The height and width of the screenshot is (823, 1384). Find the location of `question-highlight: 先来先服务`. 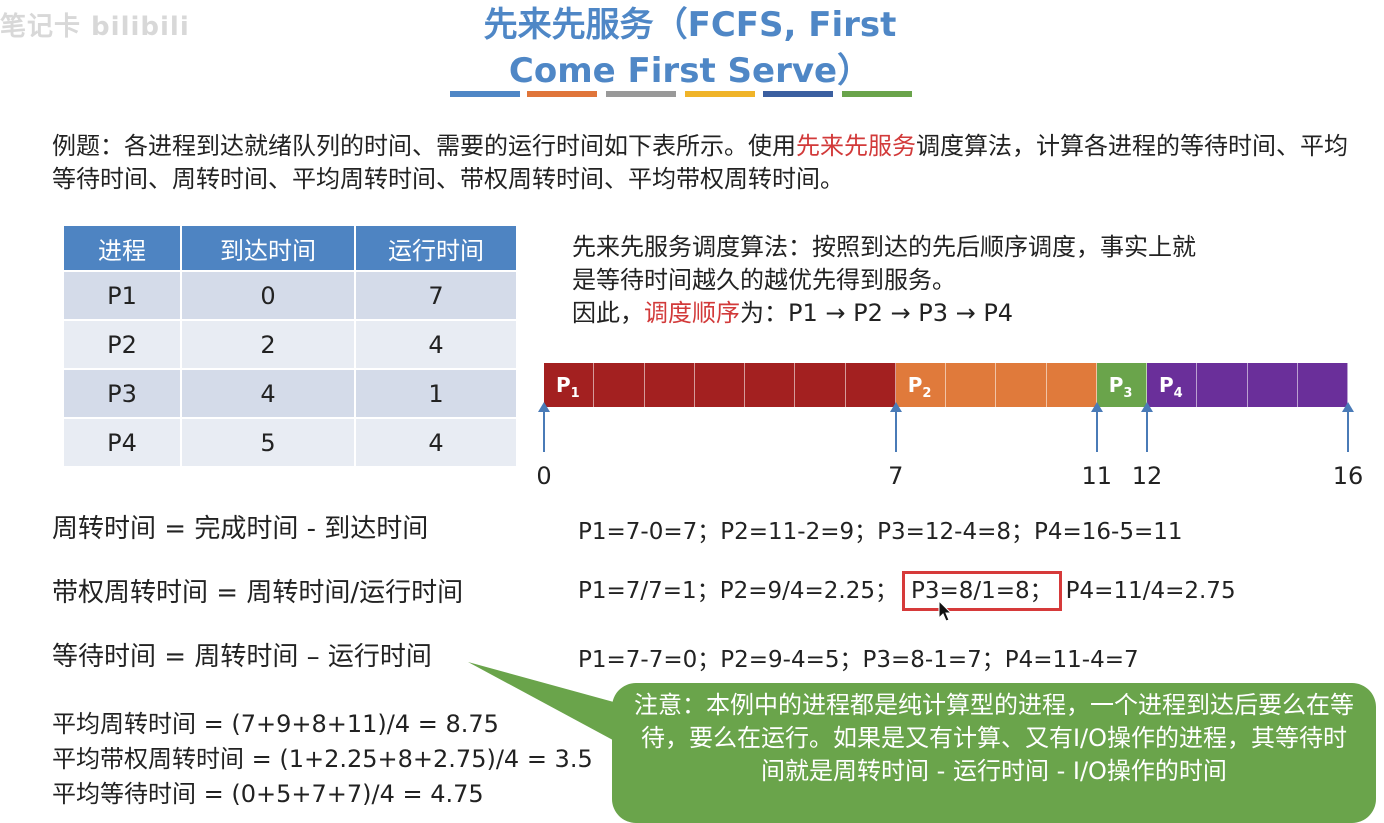

question-highlight: 先来先服务 is located at coordinates (856, 146).